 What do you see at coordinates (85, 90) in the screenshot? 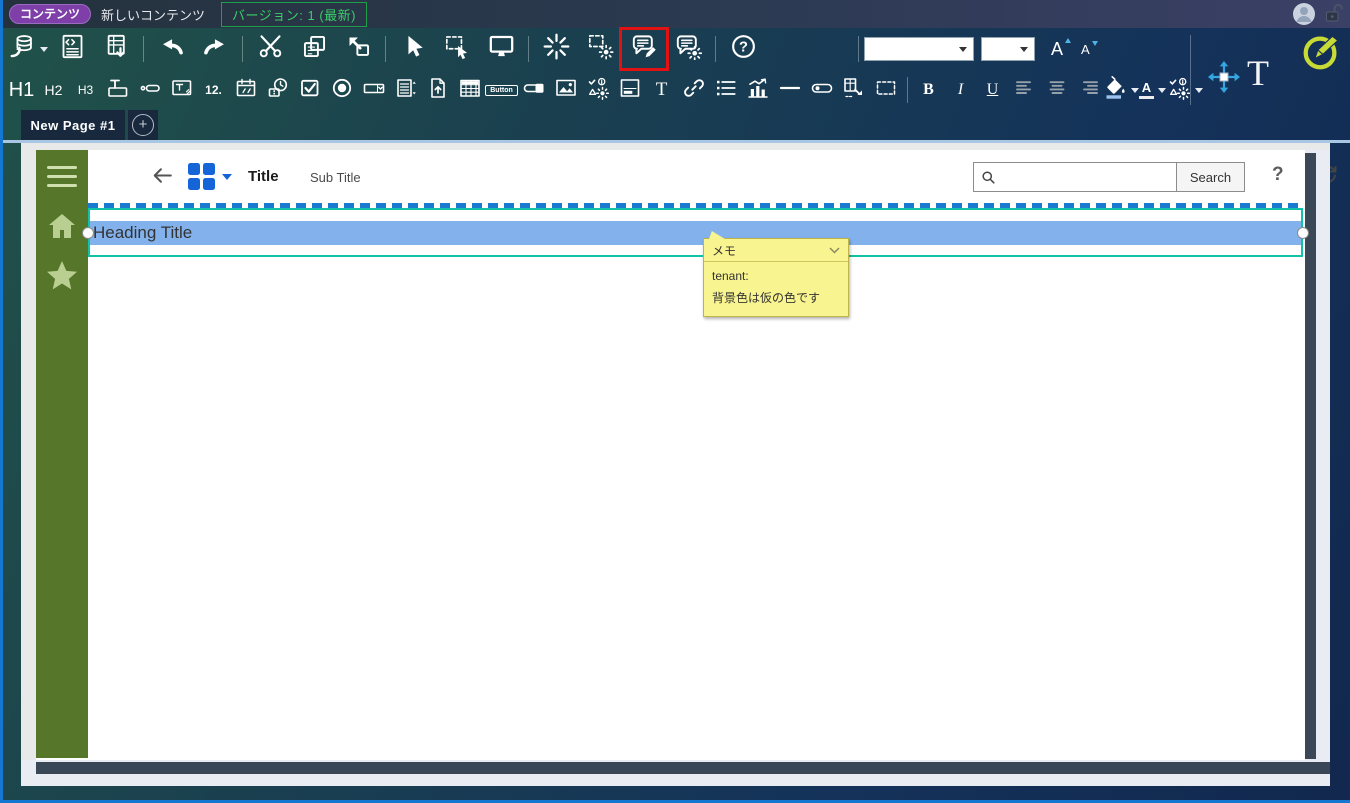
I see `heading-3-button: H3` at bounding box center [85, 90].